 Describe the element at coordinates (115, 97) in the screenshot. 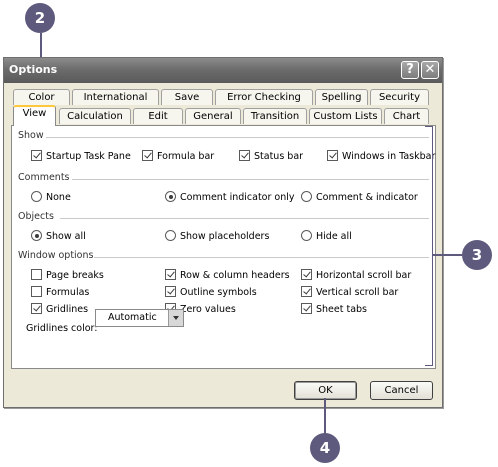

I see `tab-international: International` at that location.